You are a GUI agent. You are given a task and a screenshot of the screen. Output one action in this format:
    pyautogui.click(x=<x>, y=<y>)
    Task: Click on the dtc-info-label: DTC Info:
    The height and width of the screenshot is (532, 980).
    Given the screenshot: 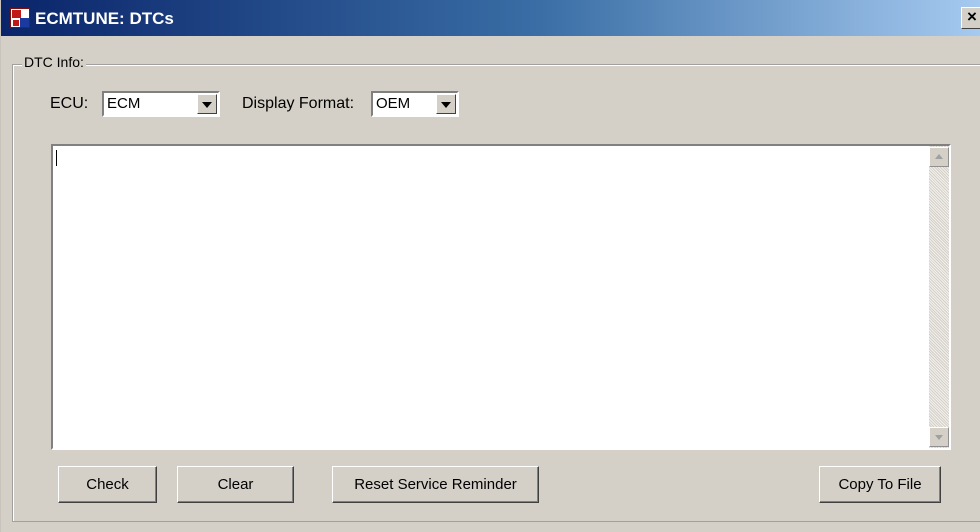 What is the action you would take?
    pyautogui.click(x=54, y=62)
    